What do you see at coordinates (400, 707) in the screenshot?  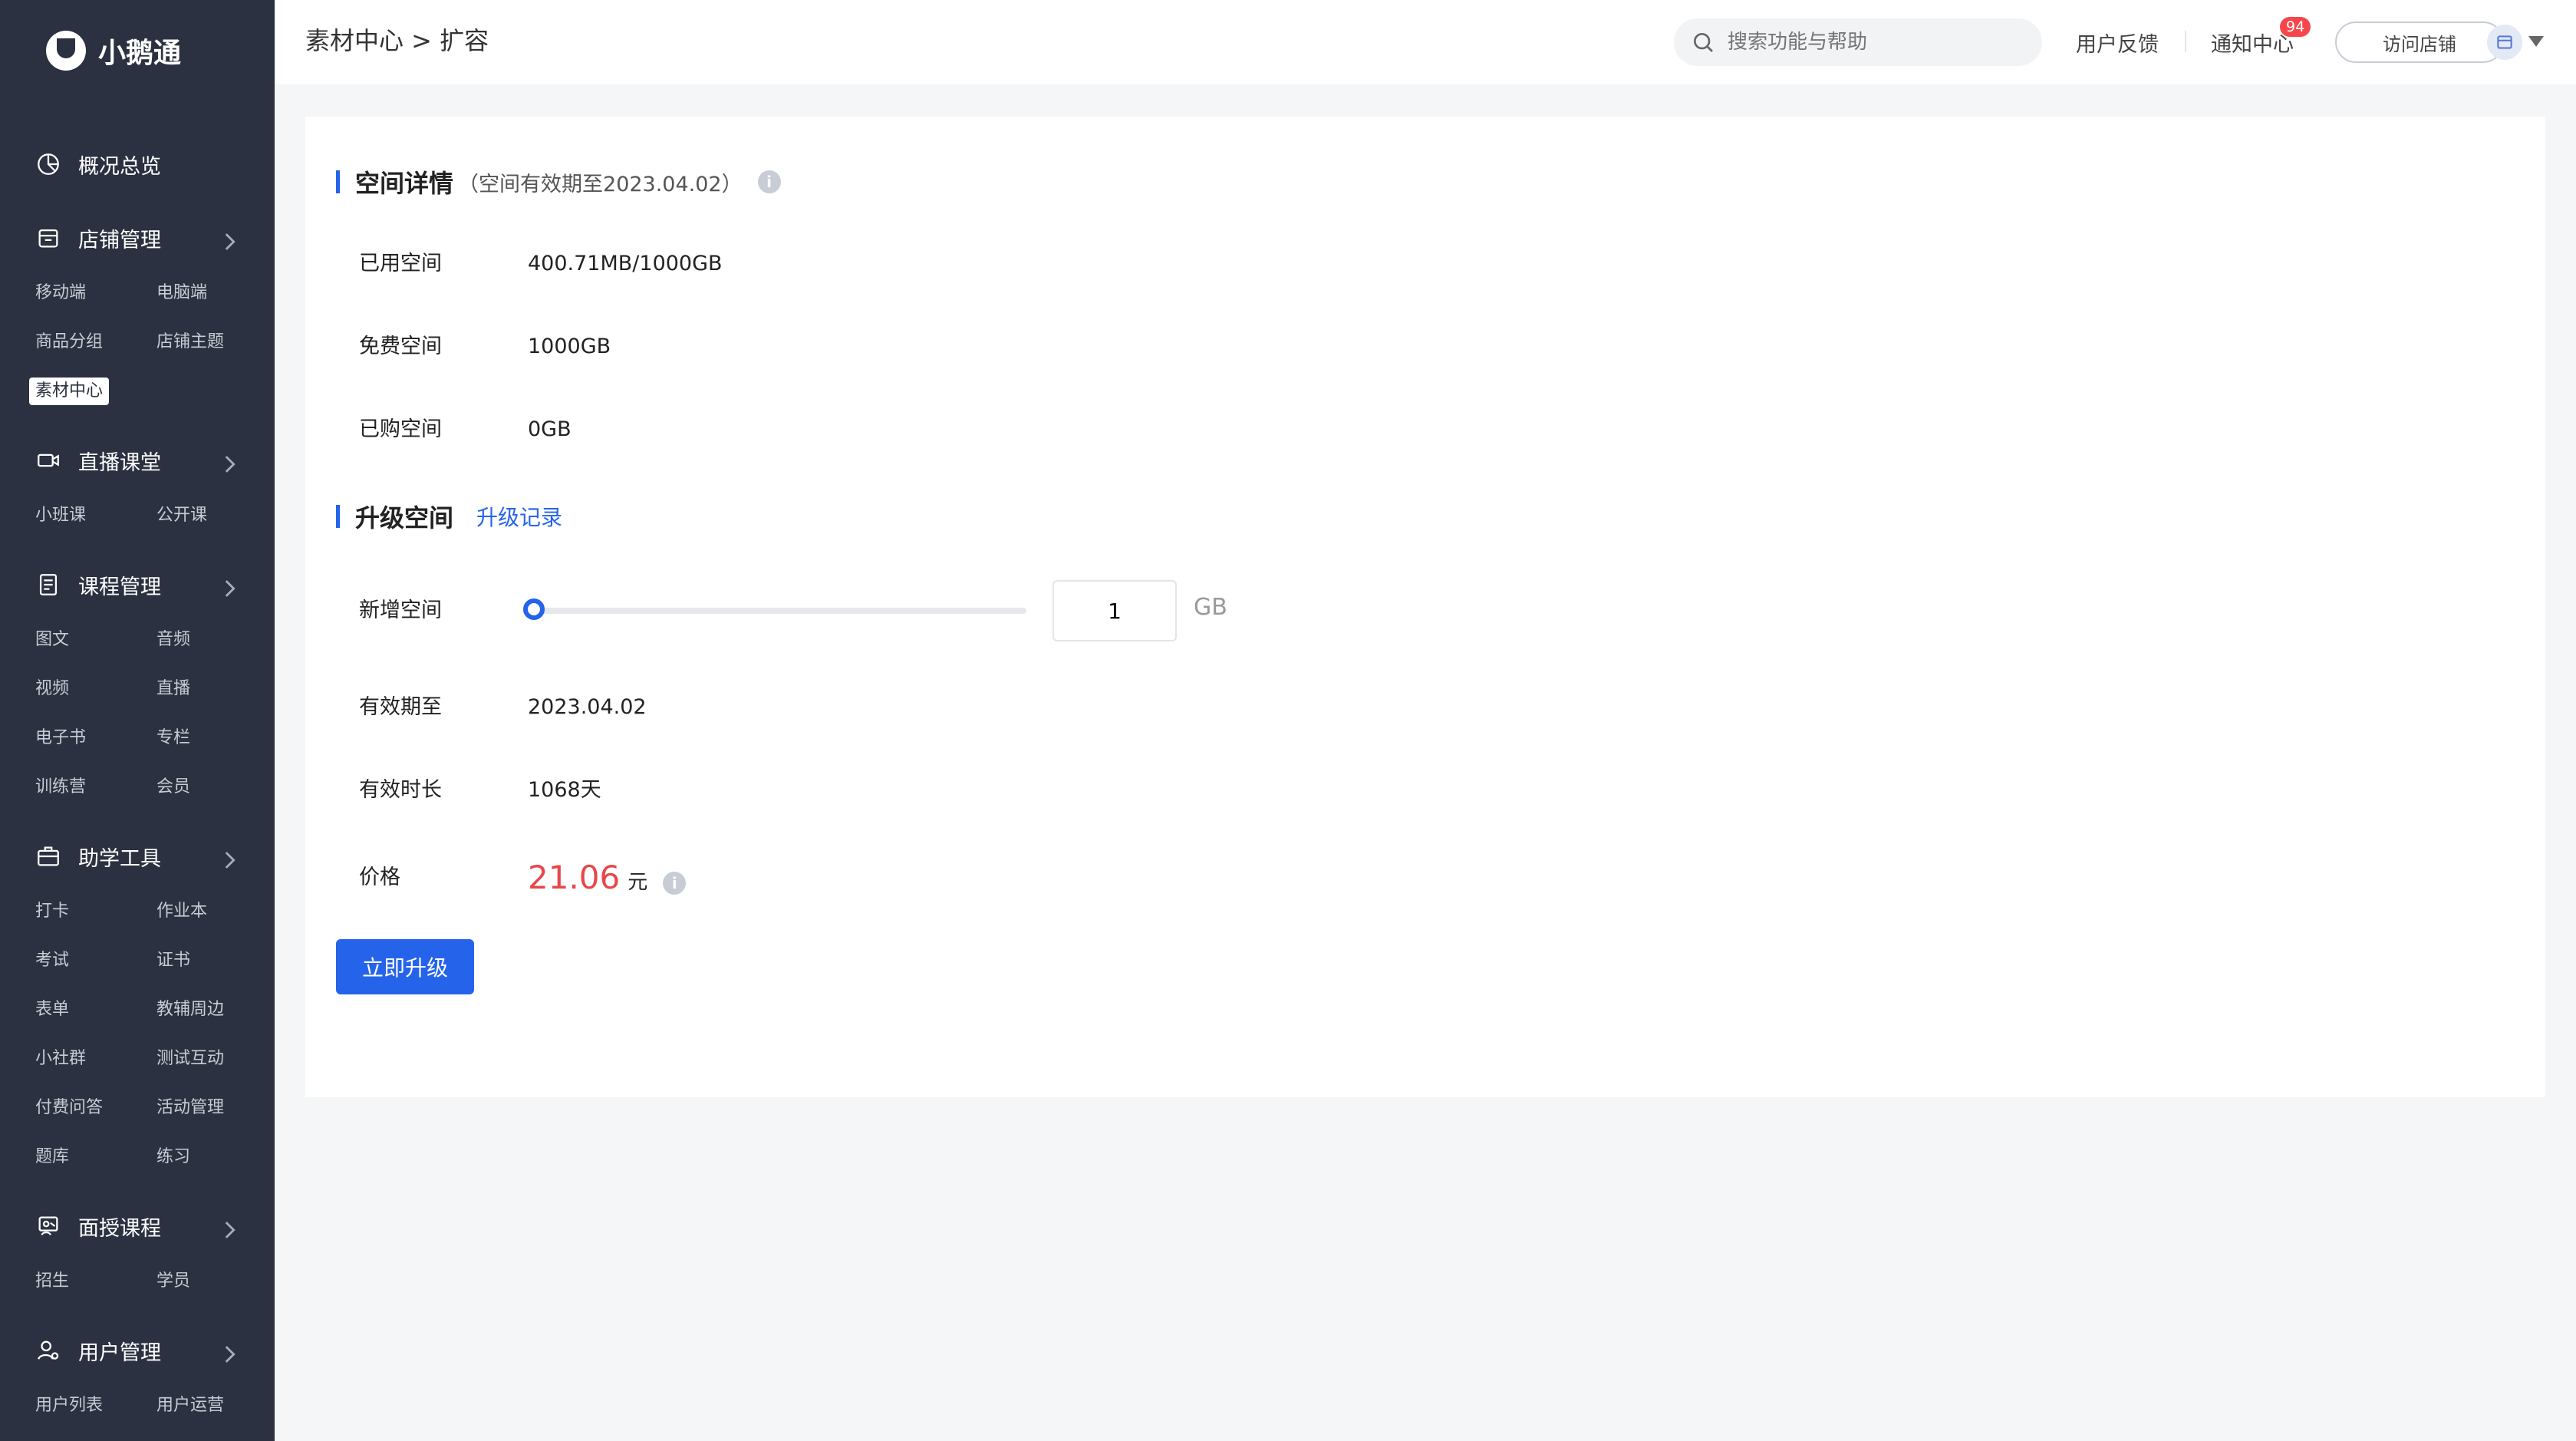 I see `expire-label: 有效期至` at bounding box center [400, 707].